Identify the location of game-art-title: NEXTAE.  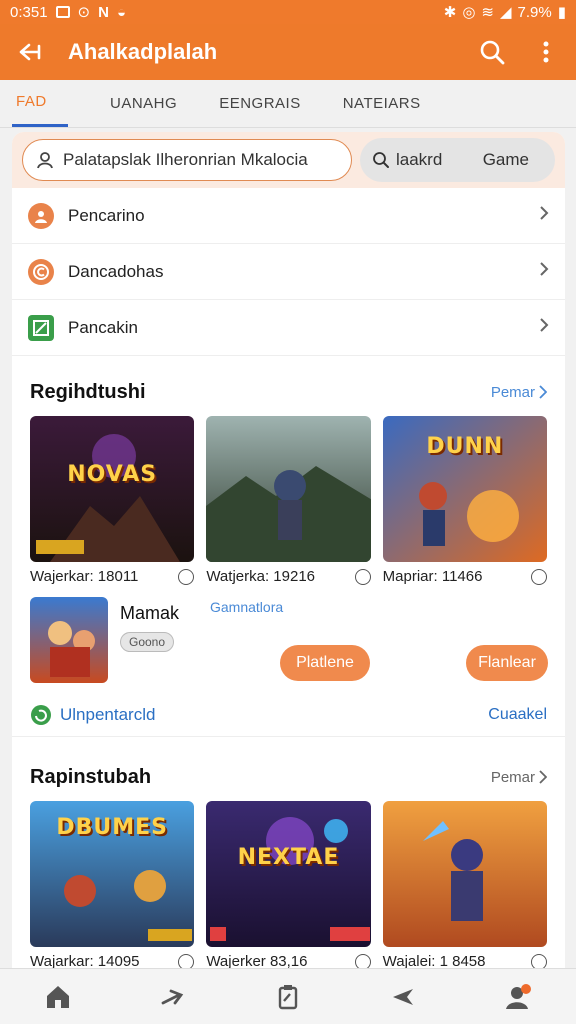
(288, 857).